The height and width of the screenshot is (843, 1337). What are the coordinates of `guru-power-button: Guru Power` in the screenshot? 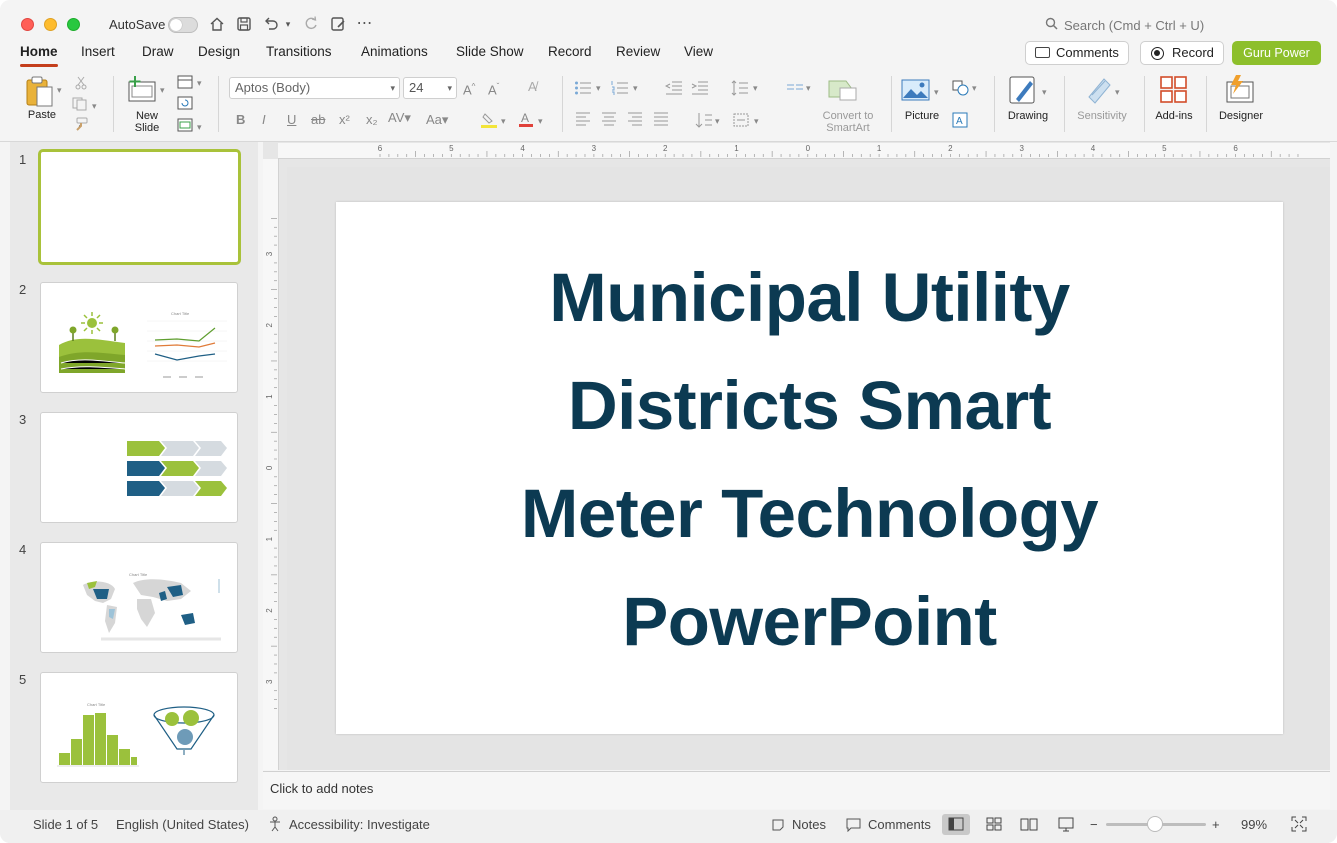 It's located at (1276, 53).